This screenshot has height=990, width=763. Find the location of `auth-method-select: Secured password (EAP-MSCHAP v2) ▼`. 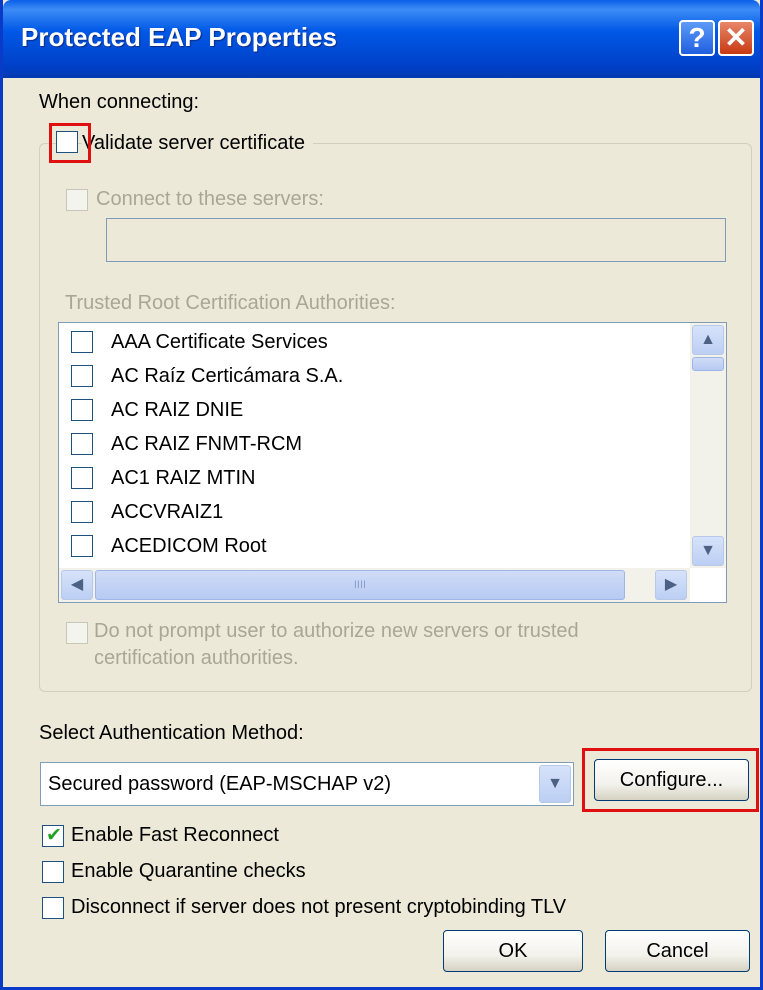

auth-method-select: Secured password (EAP-MSCHAP v2) ▼ is located at coordinates (307, 784).